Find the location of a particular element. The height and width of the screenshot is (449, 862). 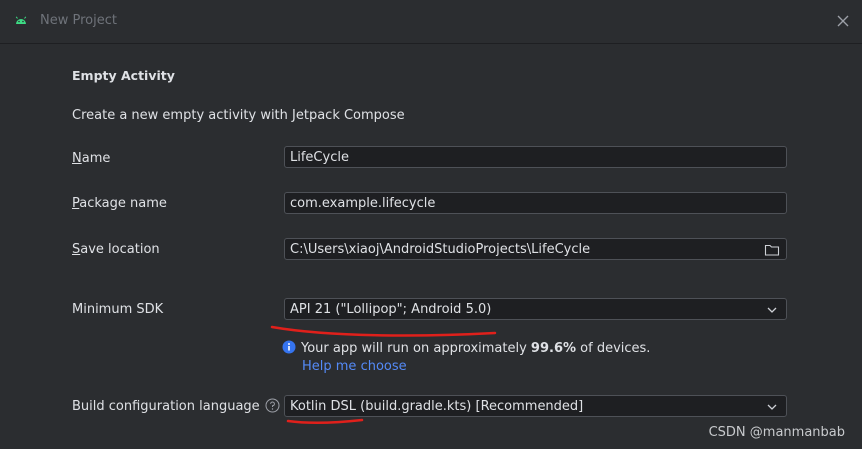

info-icon is located at coordinates (289, 347).